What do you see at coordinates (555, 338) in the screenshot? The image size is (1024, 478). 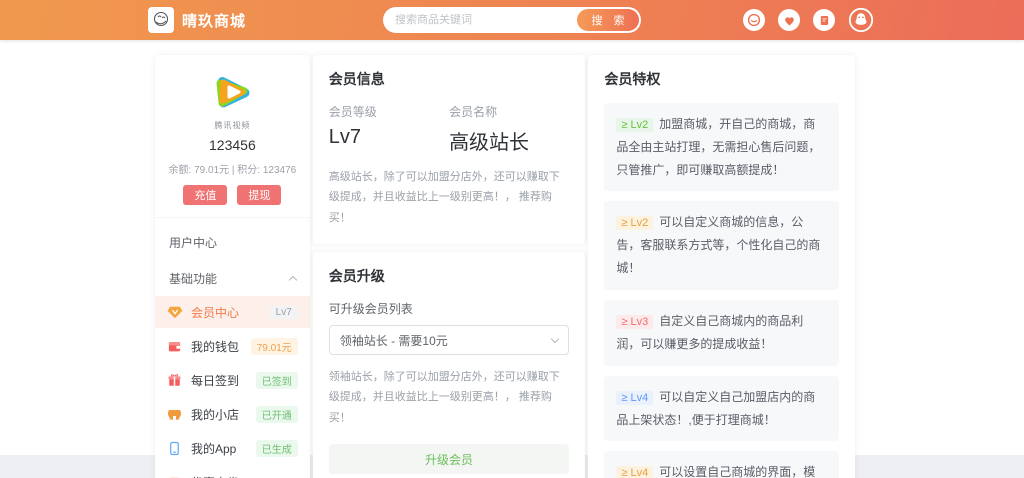 I see `chevron-down-icon` at bounding box center [555, 338].